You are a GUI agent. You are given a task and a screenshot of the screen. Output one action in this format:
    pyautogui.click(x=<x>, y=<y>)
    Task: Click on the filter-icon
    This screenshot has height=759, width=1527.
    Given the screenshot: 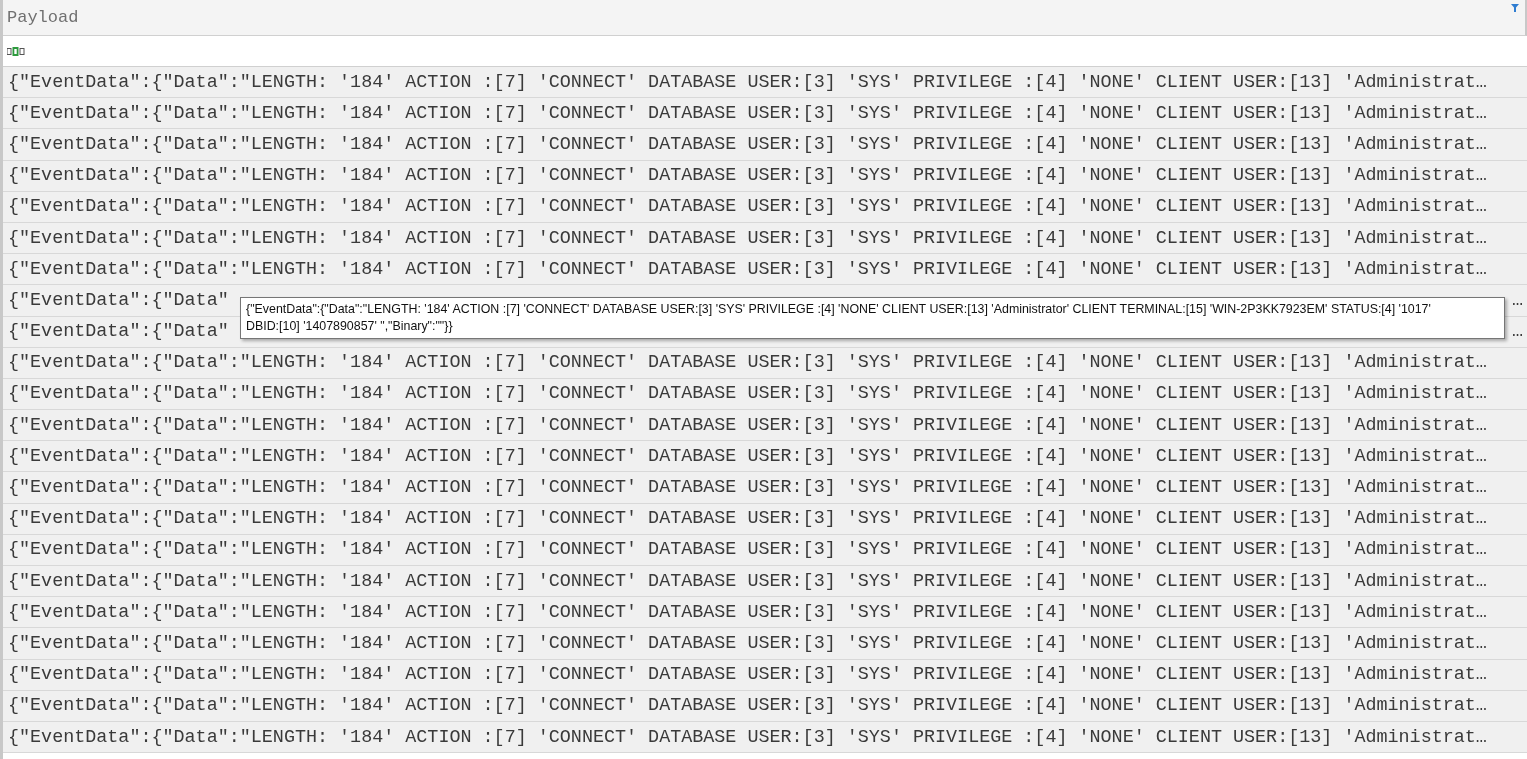 What is the action you would take?
    pyautogui.click(x=1515, y=8)
    